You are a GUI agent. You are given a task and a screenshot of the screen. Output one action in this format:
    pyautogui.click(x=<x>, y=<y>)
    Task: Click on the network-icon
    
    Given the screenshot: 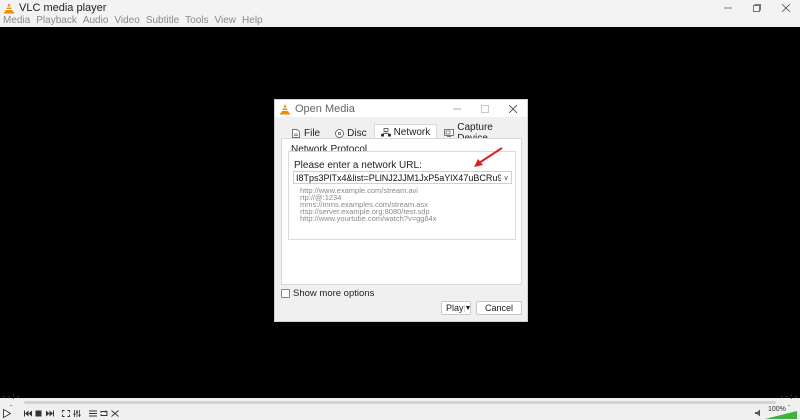 What is the action you would take?
    pyautogui.click(x=385, y=132)
    